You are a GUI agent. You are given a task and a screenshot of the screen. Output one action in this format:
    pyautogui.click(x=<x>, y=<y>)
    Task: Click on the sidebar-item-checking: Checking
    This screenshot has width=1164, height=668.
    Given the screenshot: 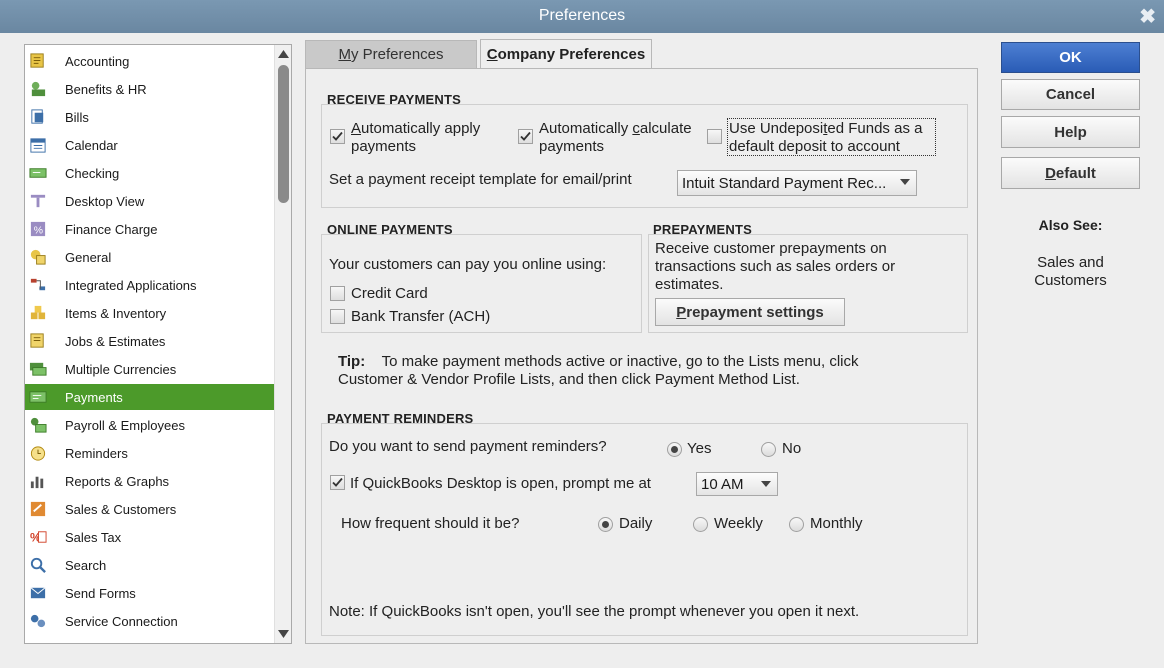 What is the action you would take?
    pyautogui.click(x=149, y=173)
    